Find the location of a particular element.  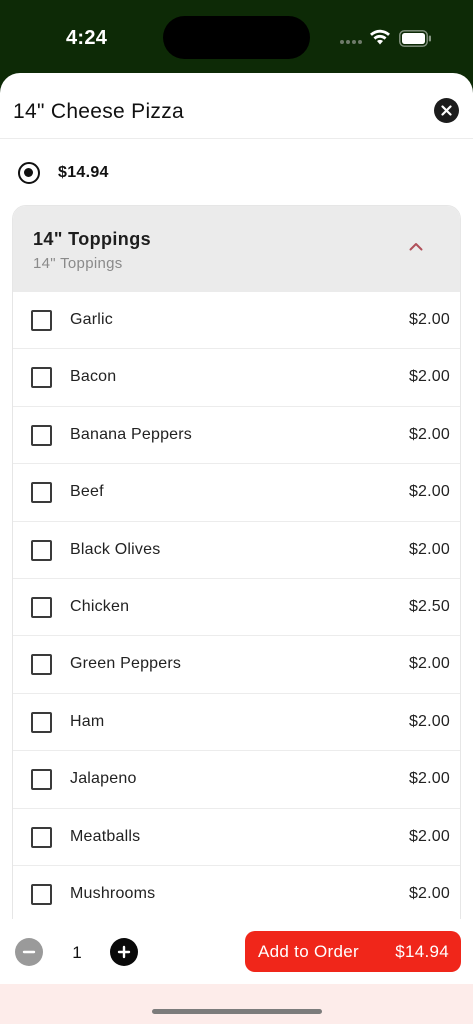

topping-row: Jalapeno $2.00 is located at coordinates (236, 780).